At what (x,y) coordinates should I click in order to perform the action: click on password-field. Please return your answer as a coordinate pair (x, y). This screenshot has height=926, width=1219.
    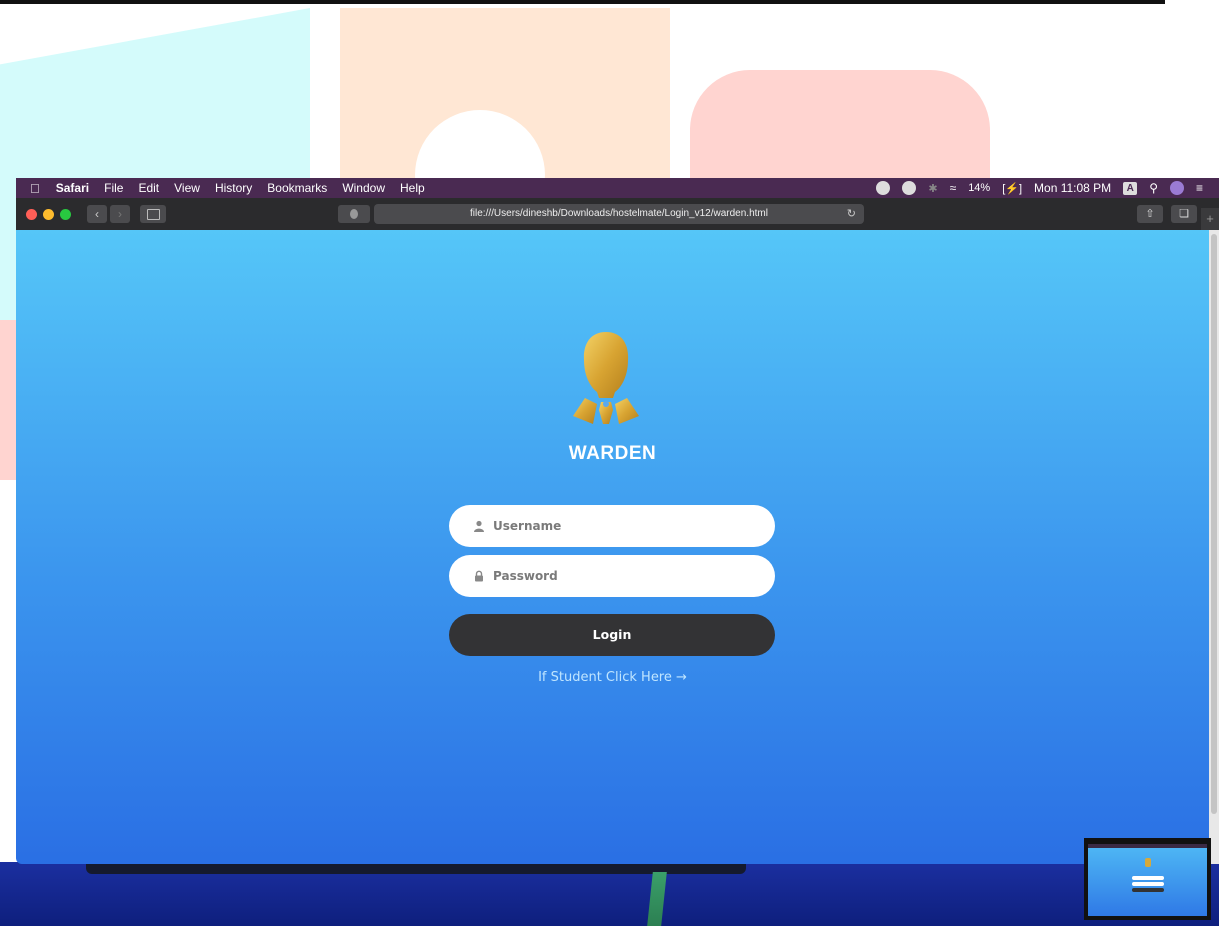
    Looking at the image, I should click on (612, 576).